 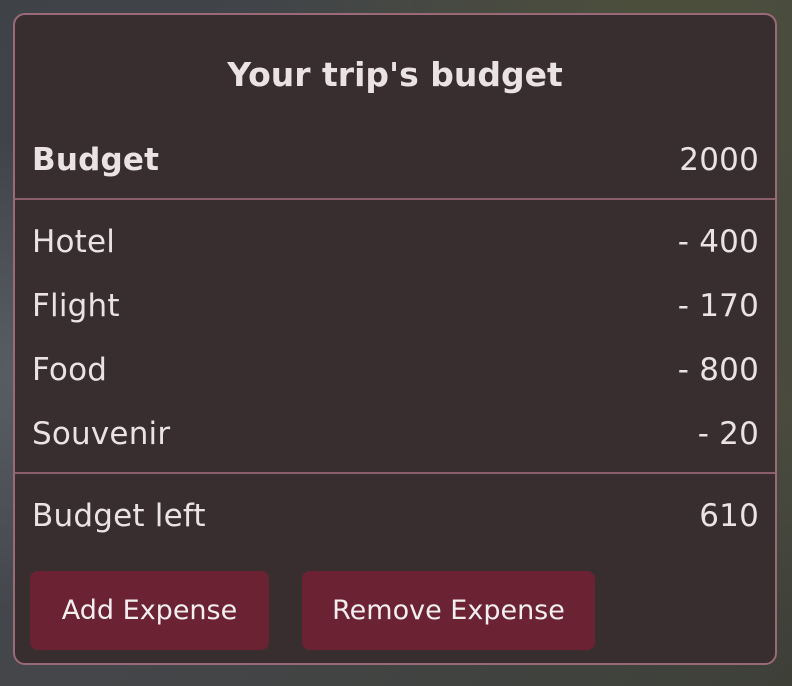 I want to click on expense-row-food: Food - 800, so click(x=395, y=370).